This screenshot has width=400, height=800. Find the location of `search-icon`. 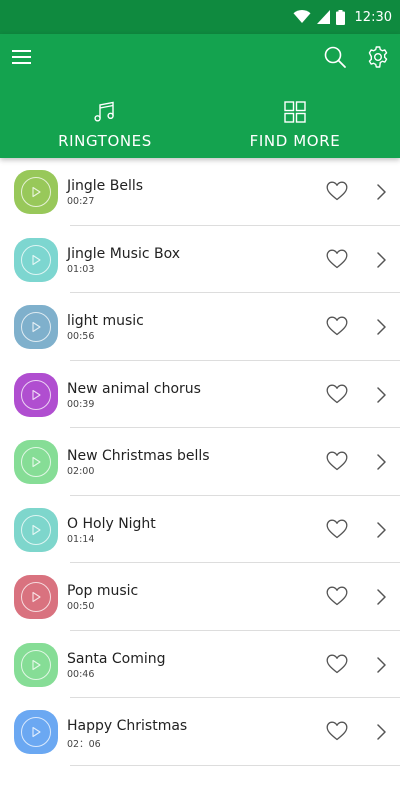

search-icon is located at coordinates (335, 57).